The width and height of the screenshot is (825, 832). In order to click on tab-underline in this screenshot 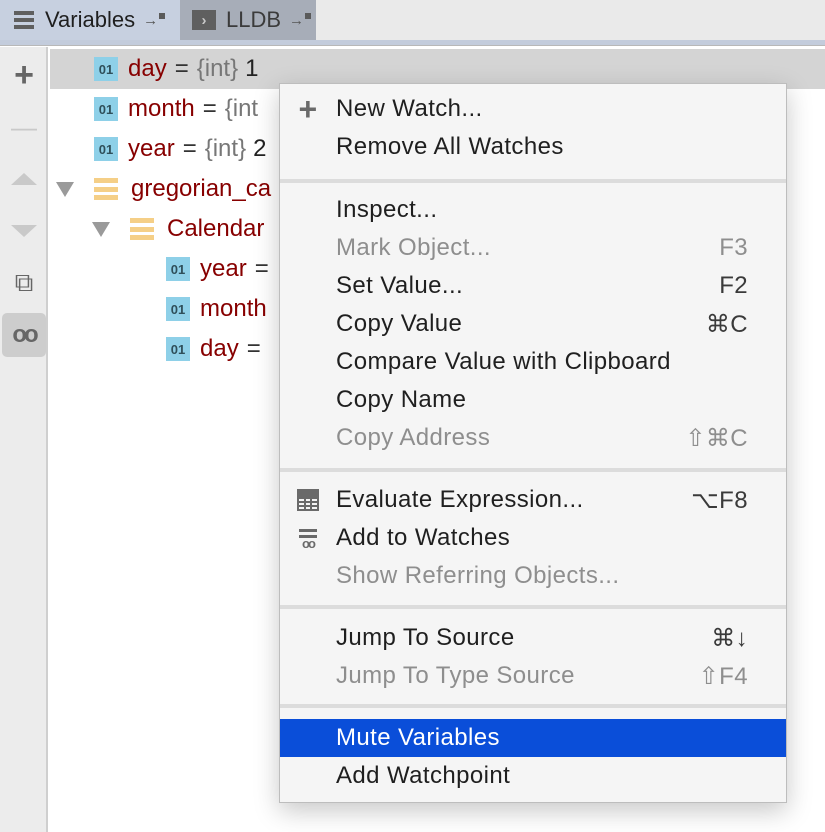, I will do `click(412, 43)`.